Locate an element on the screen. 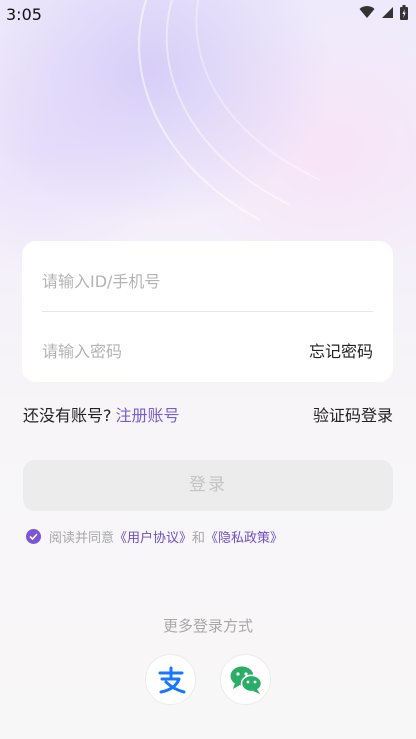 The width and height of the screenshot is (416, 739). alipay-login-button is located at coordinates (170, 679).